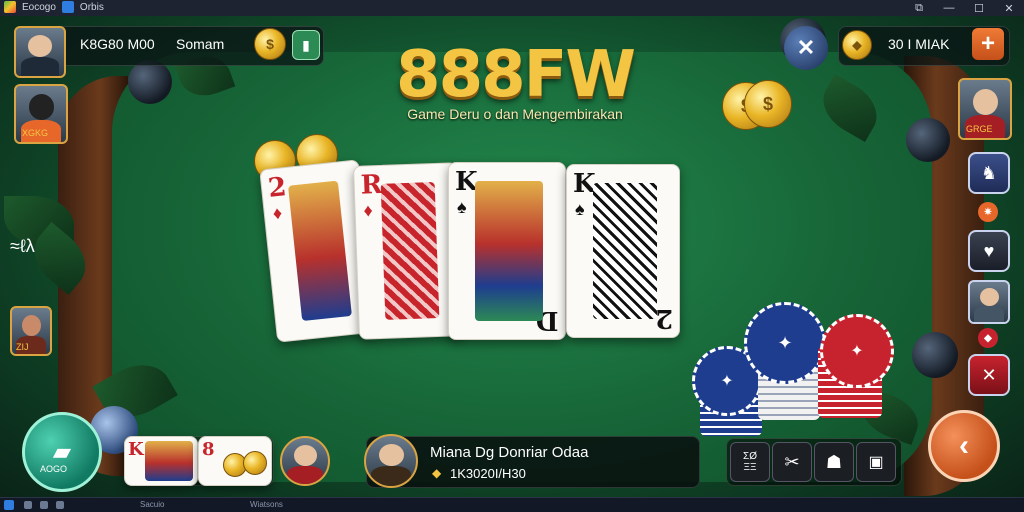 This screenshot has width=1024, height=512. Describe the element at coordinates (54, 469) in the screenshot. I see `deal-button-label: AOGO` at that location.